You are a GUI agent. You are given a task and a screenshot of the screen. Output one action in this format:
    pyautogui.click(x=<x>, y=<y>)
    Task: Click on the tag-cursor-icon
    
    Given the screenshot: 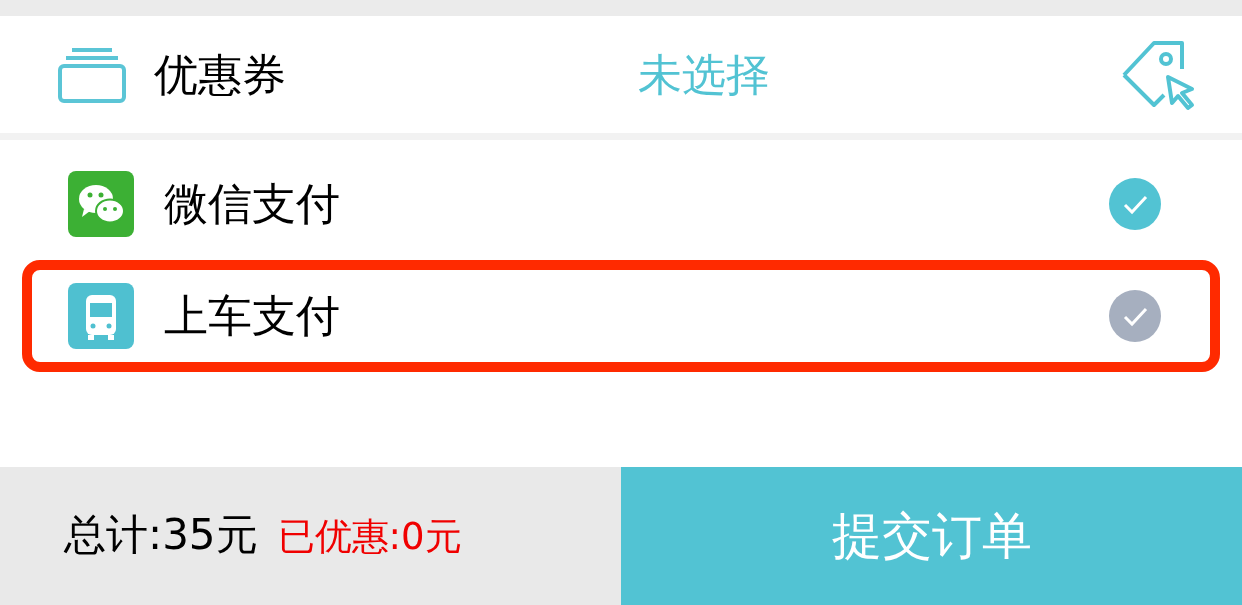 What is the action you would take?
    pyautogui.click(x=1158, y=74)
    